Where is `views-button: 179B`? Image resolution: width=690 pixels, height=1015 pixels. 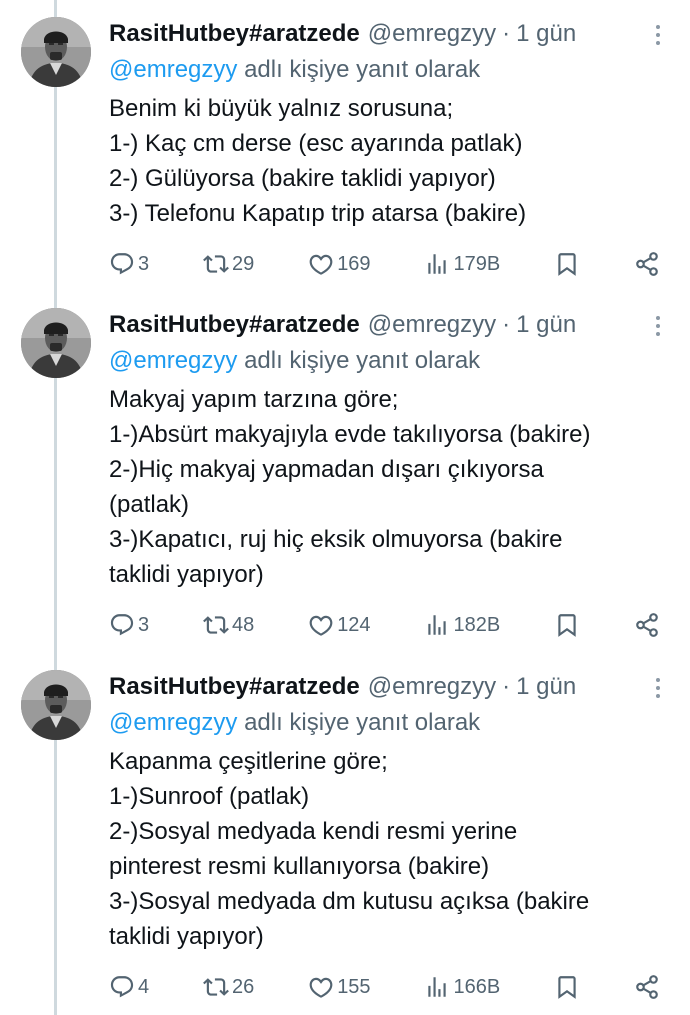 views-button: 179B is located at coordinates (462, 264).